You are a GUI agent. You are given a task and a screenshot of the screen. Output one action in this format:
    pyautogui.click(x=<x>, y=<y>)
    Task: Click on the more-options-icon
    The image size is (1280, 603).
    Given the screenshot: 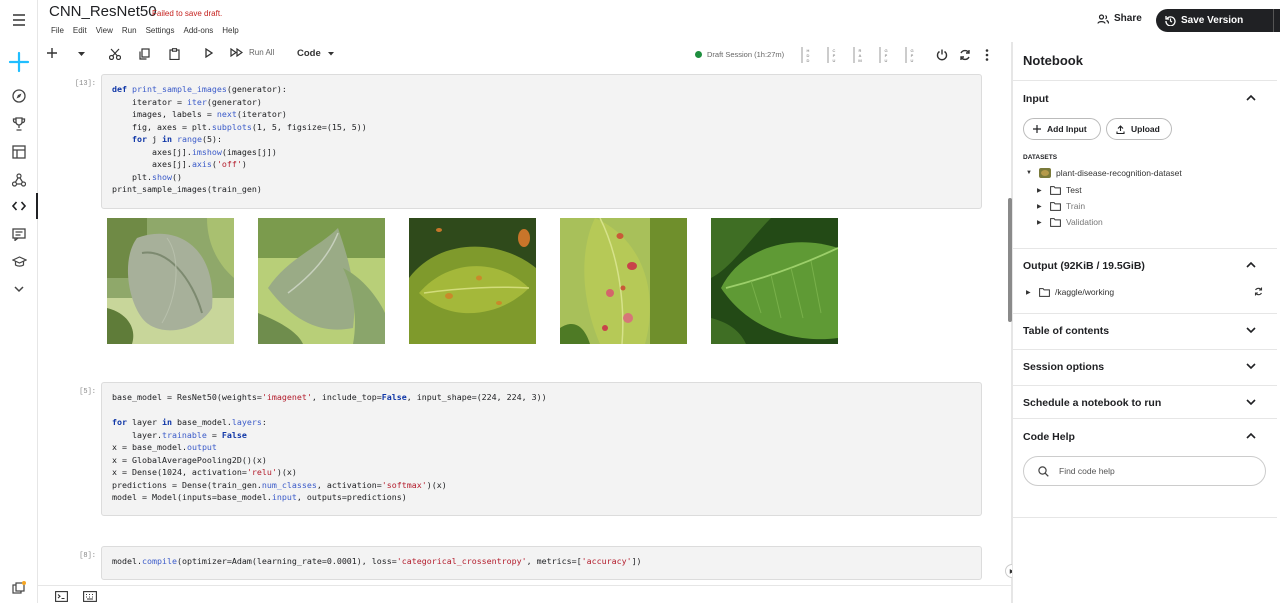 What is the action you would take?
    pyautogui.click(x=987, y=55)
    